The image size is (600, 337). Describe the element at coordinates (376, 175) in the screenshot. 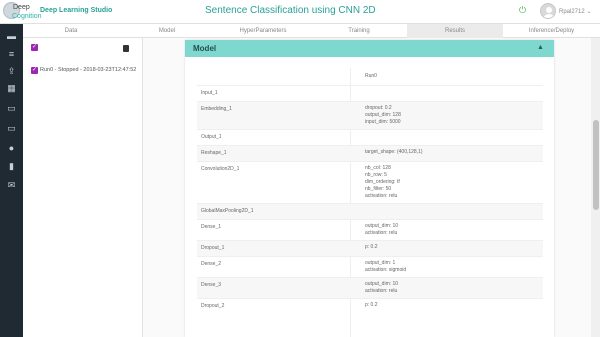

I see `layer-param: nb_row: 5` at that location.